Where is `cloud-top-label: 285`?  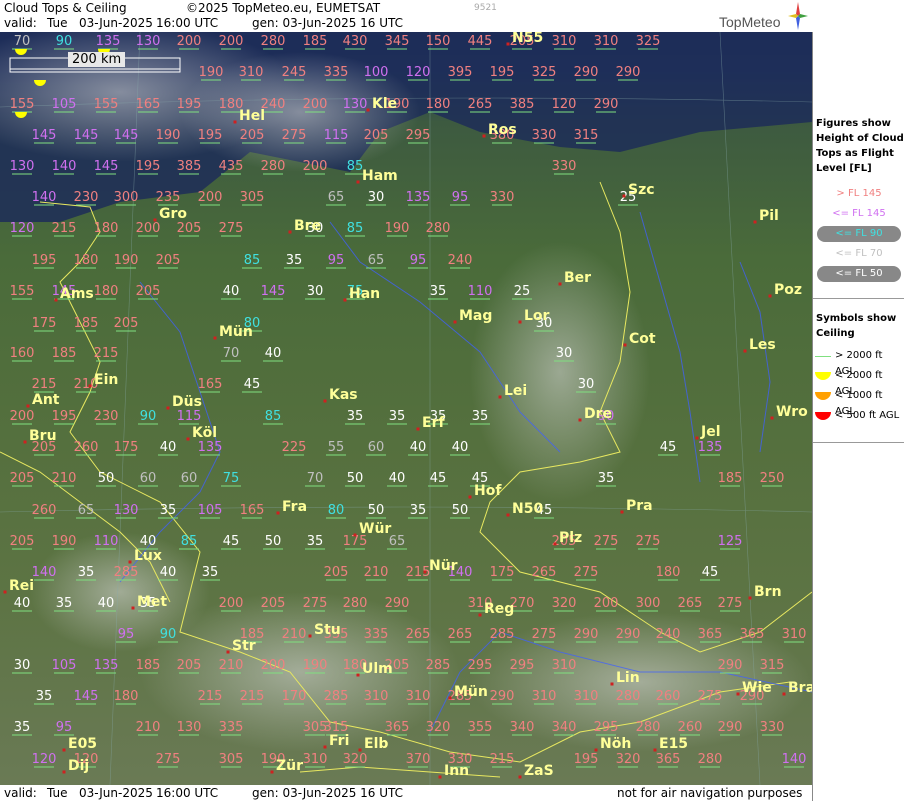
cloud-top-label: 285 is located at coordinates (502, 634).